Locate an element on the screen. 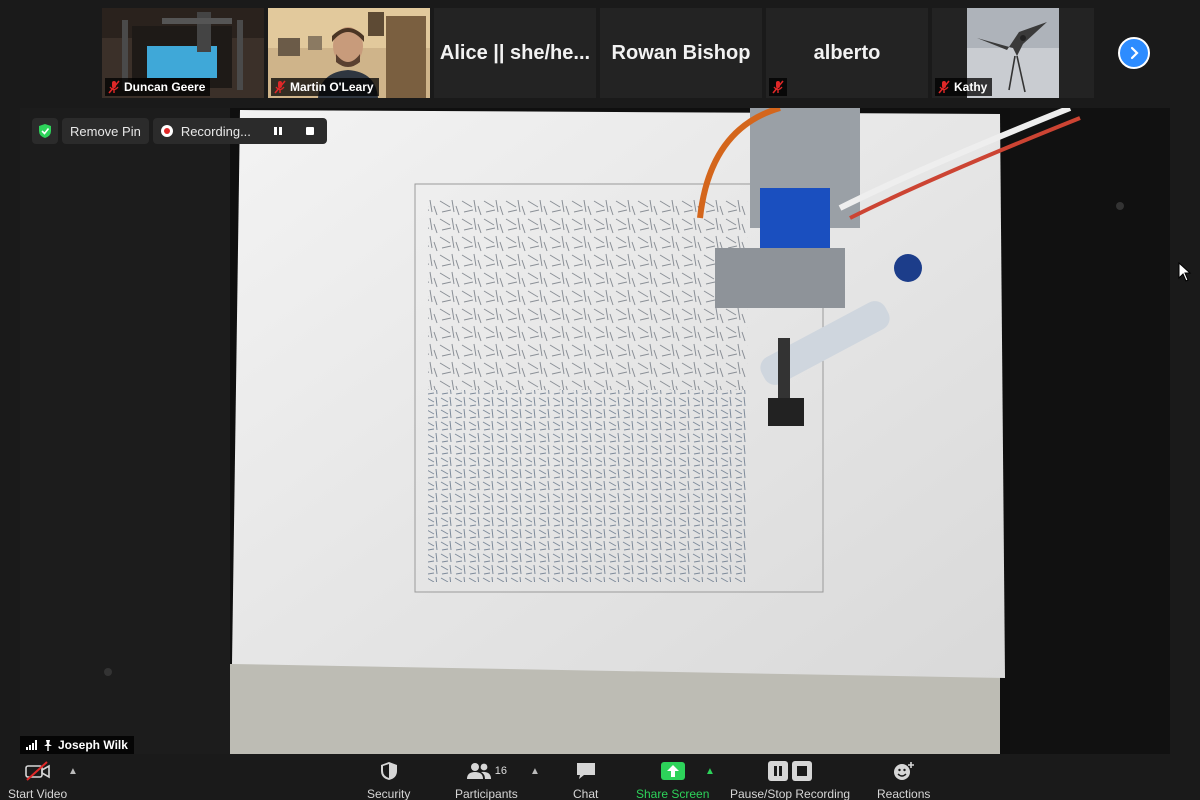 This screenshot has width=1200, height=800. share-screen-button: Share Screen is located at coordinates (672, 780).